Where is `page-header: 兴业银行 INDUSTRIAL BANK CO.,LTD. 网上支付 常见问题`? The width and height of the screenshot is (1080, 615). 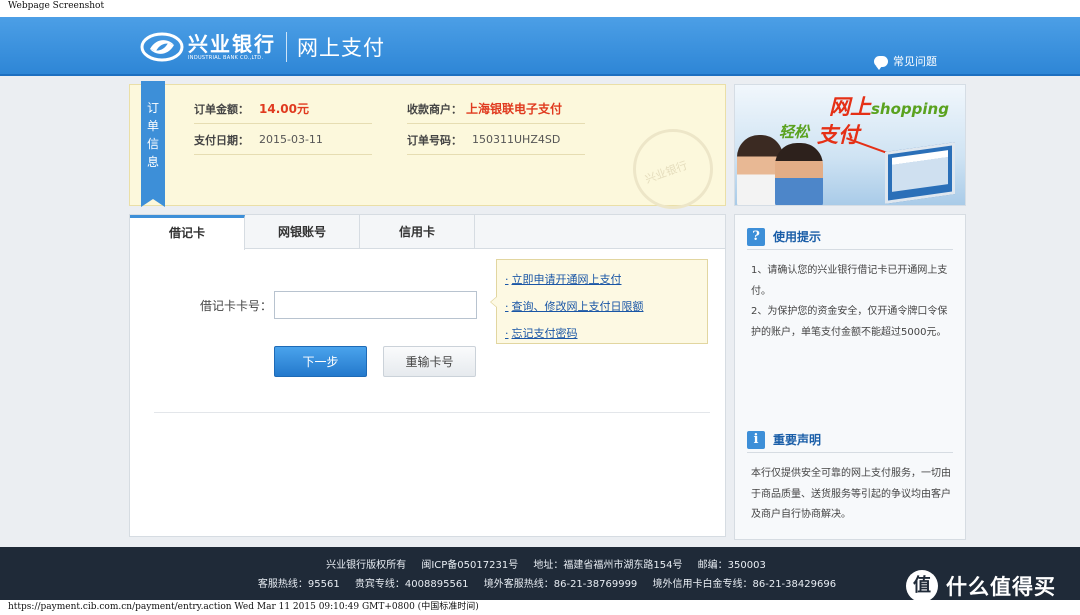 page-header: 兴业银行 INDUSTRIAL BANK CO.,LTD. 网上支付 常见问题 is located at coordinates (540, 46).